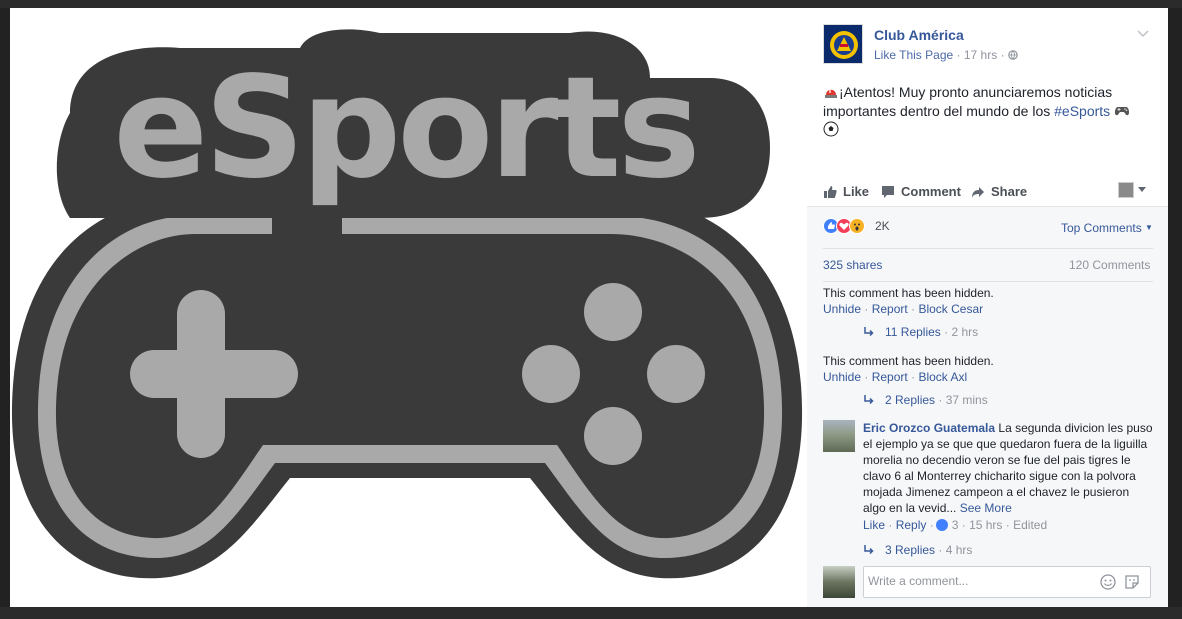 This screenshot has height=619, width=1182. I want to click on reactions-count: 2K, so click(882, 226).